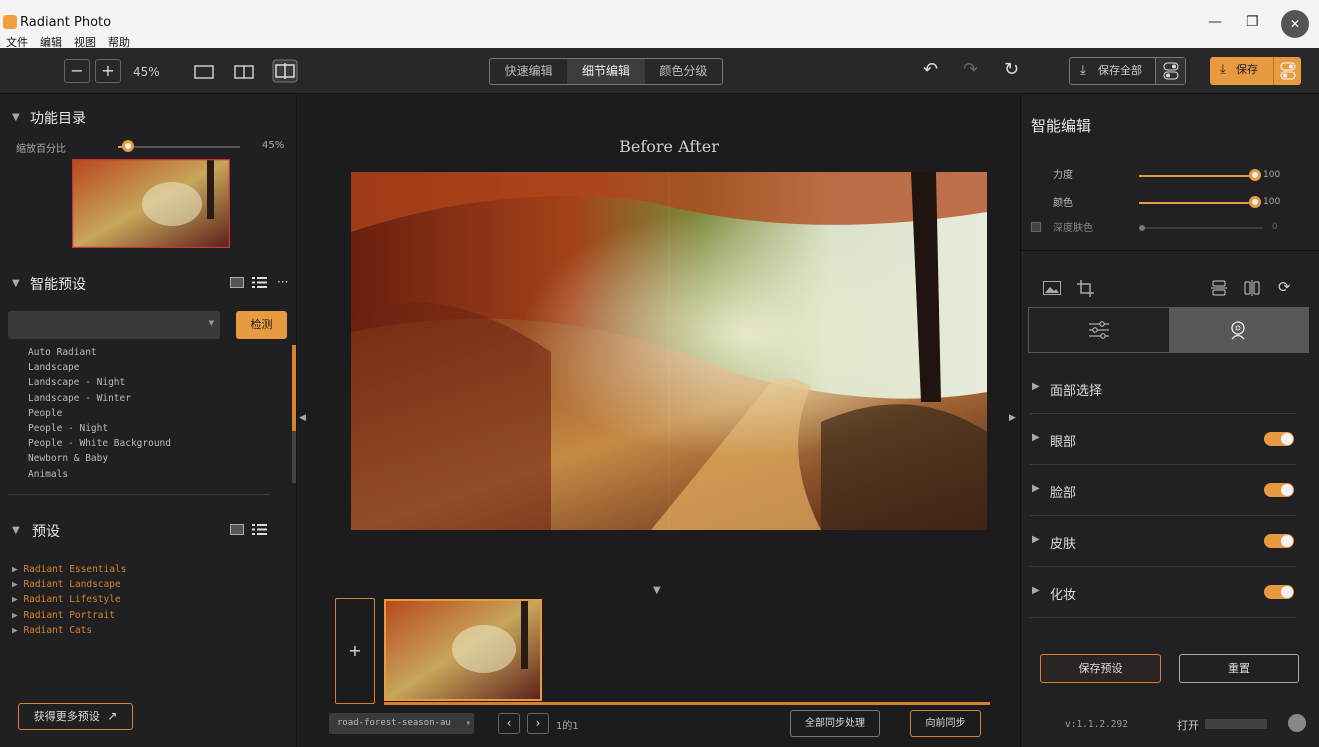 This screenshot has width=1319, height=747. I want to click on list-item: ▶ Radiant Essentials, so click(69, 569).